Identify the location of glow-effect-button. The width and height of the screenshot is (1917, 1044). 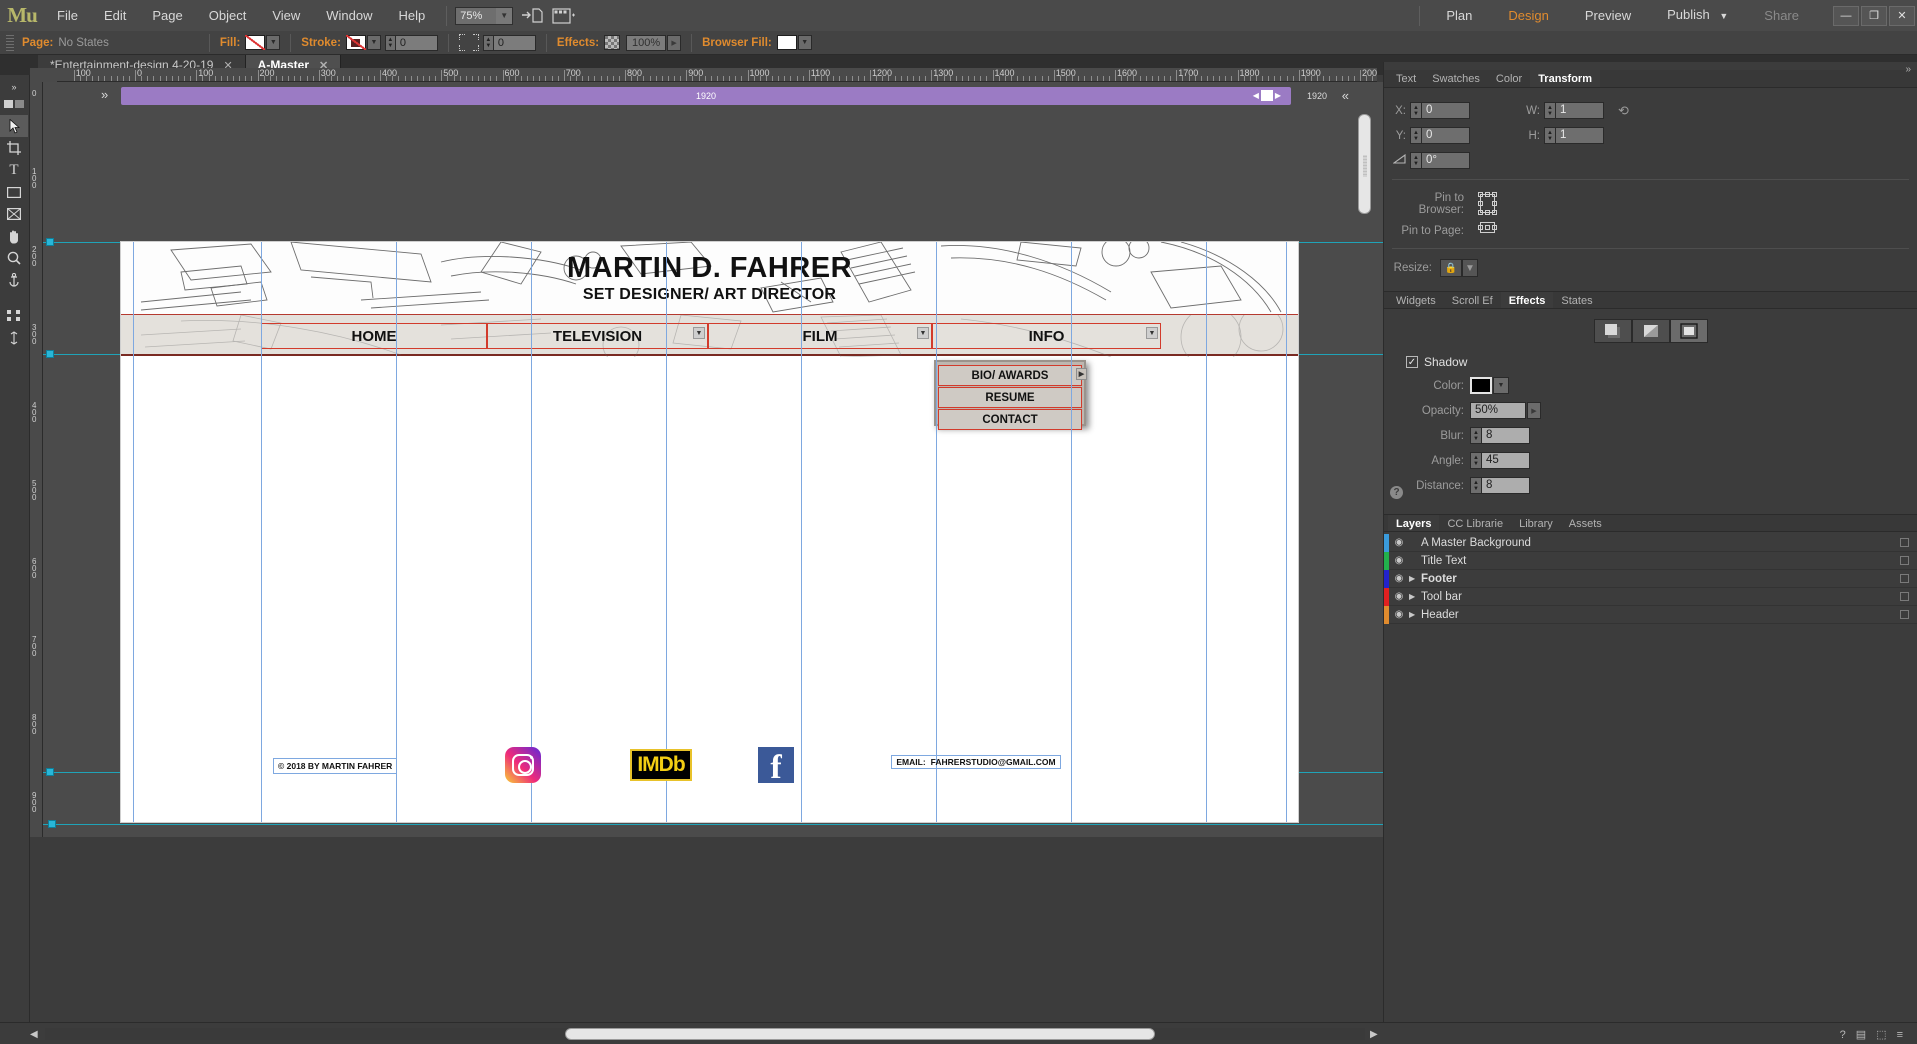
(1688, 331).